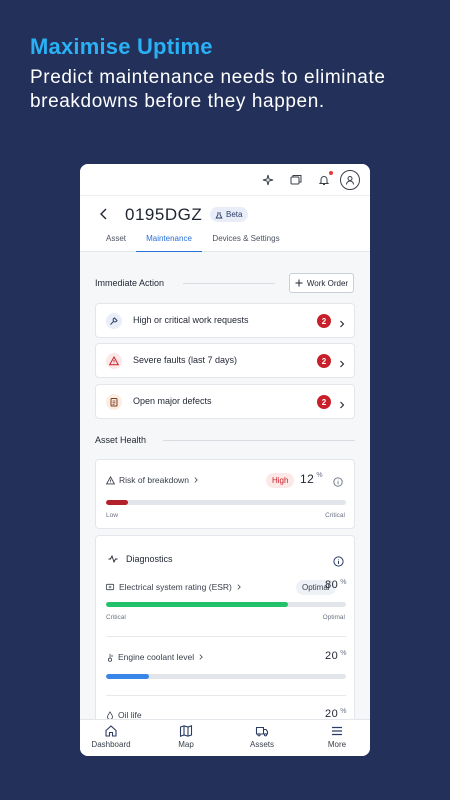  I want to click on beta-badge: Beta, so click(229, 214).